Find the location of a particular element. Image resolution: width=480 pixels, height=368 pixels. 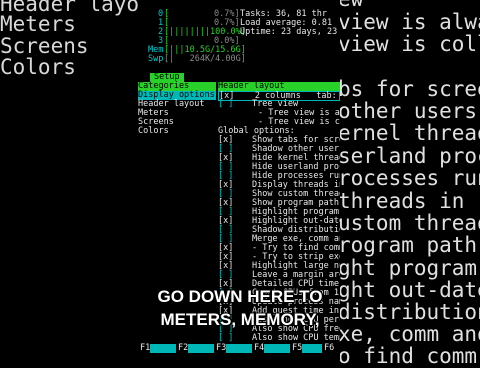

fkey-f3-label: F3 is located at coordinates (221, 348).